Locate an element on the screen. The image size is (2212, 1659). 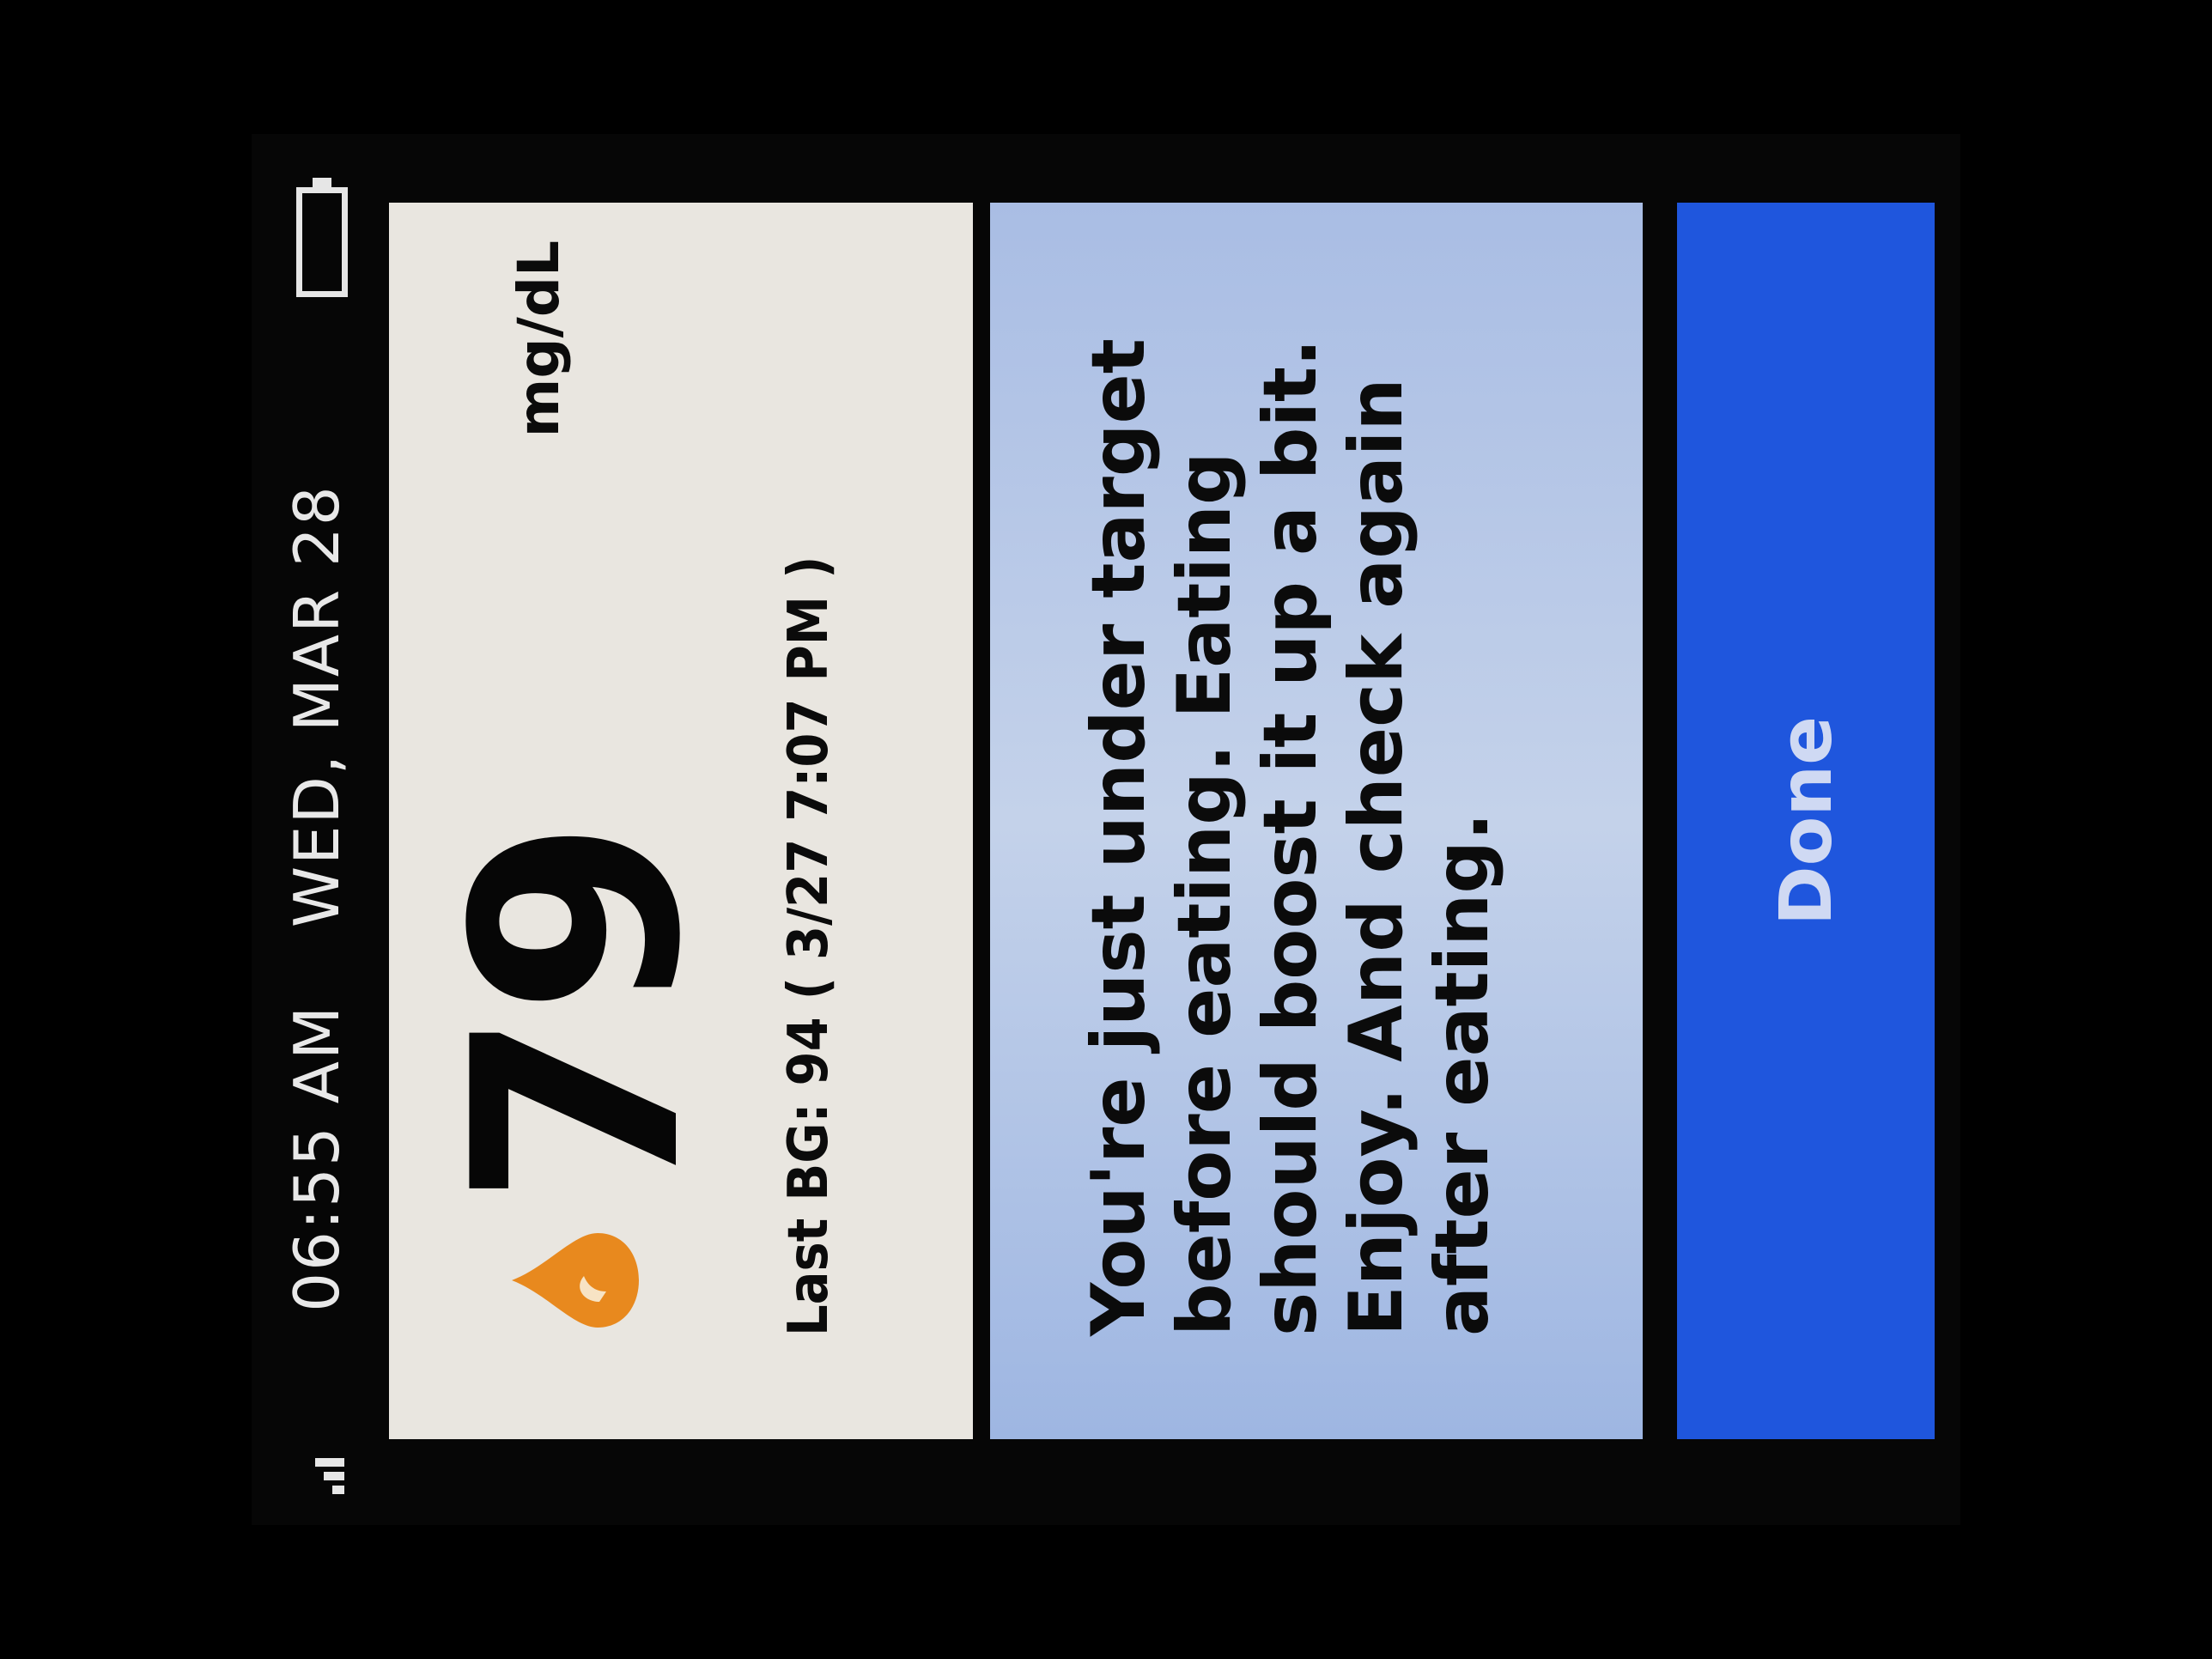
signal-strength-icon is located at coordinates (322, 1468).